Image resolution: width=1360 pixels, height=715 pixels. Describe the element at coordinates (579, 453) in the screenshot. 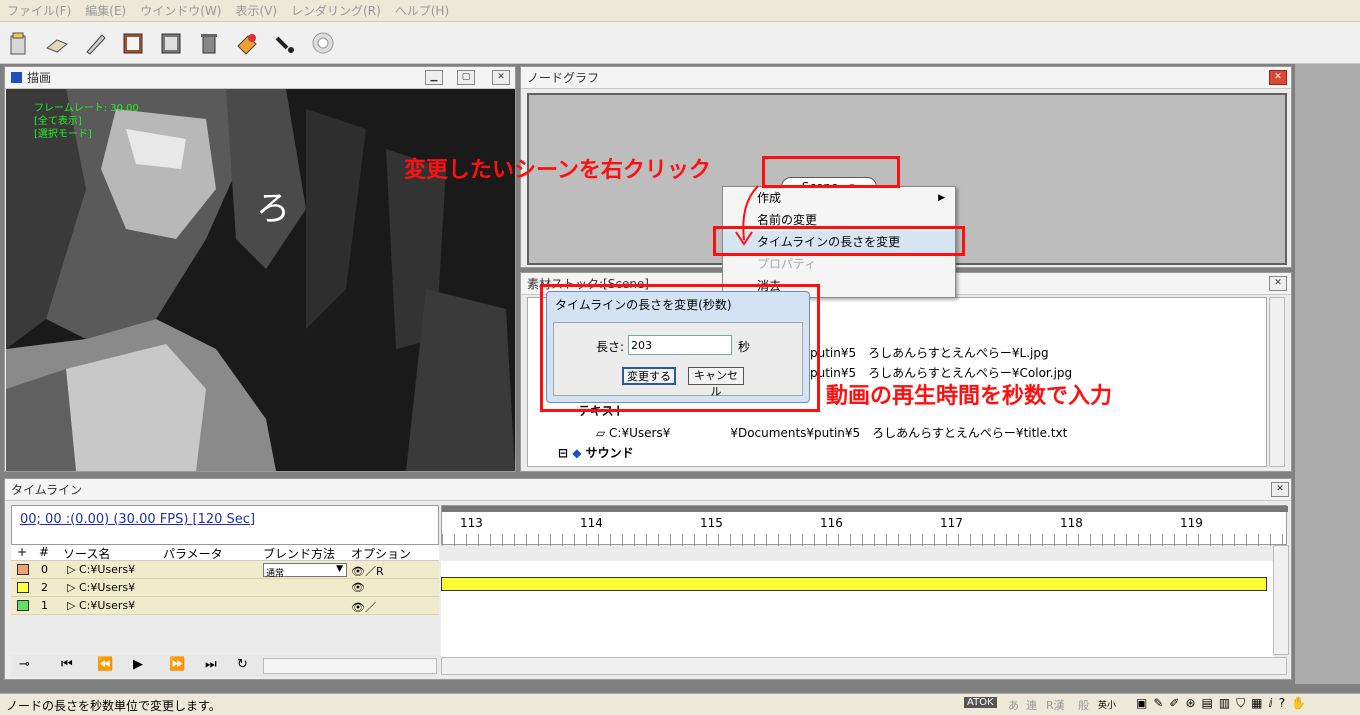

I see `sound-node-icon: ◆` at that location.